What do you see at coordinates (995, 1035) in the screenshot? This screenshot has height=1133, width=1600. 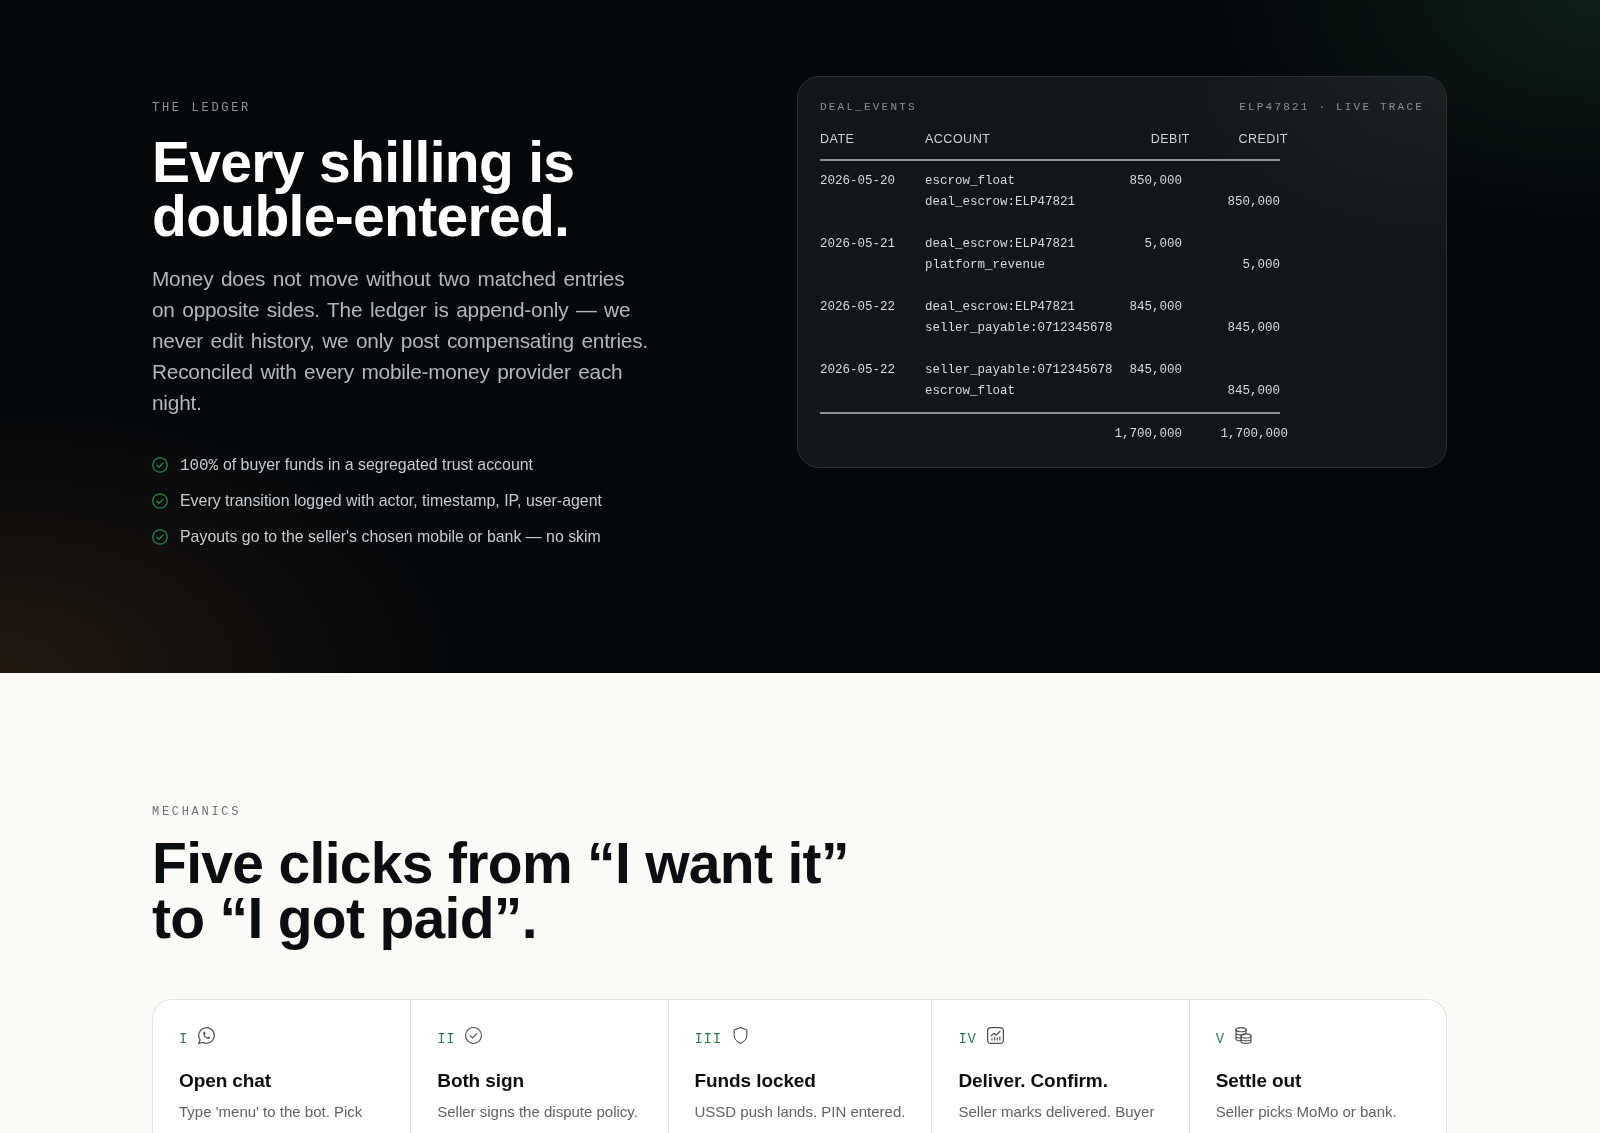 I see `chart-icon` at bounding box center [995, 1035].